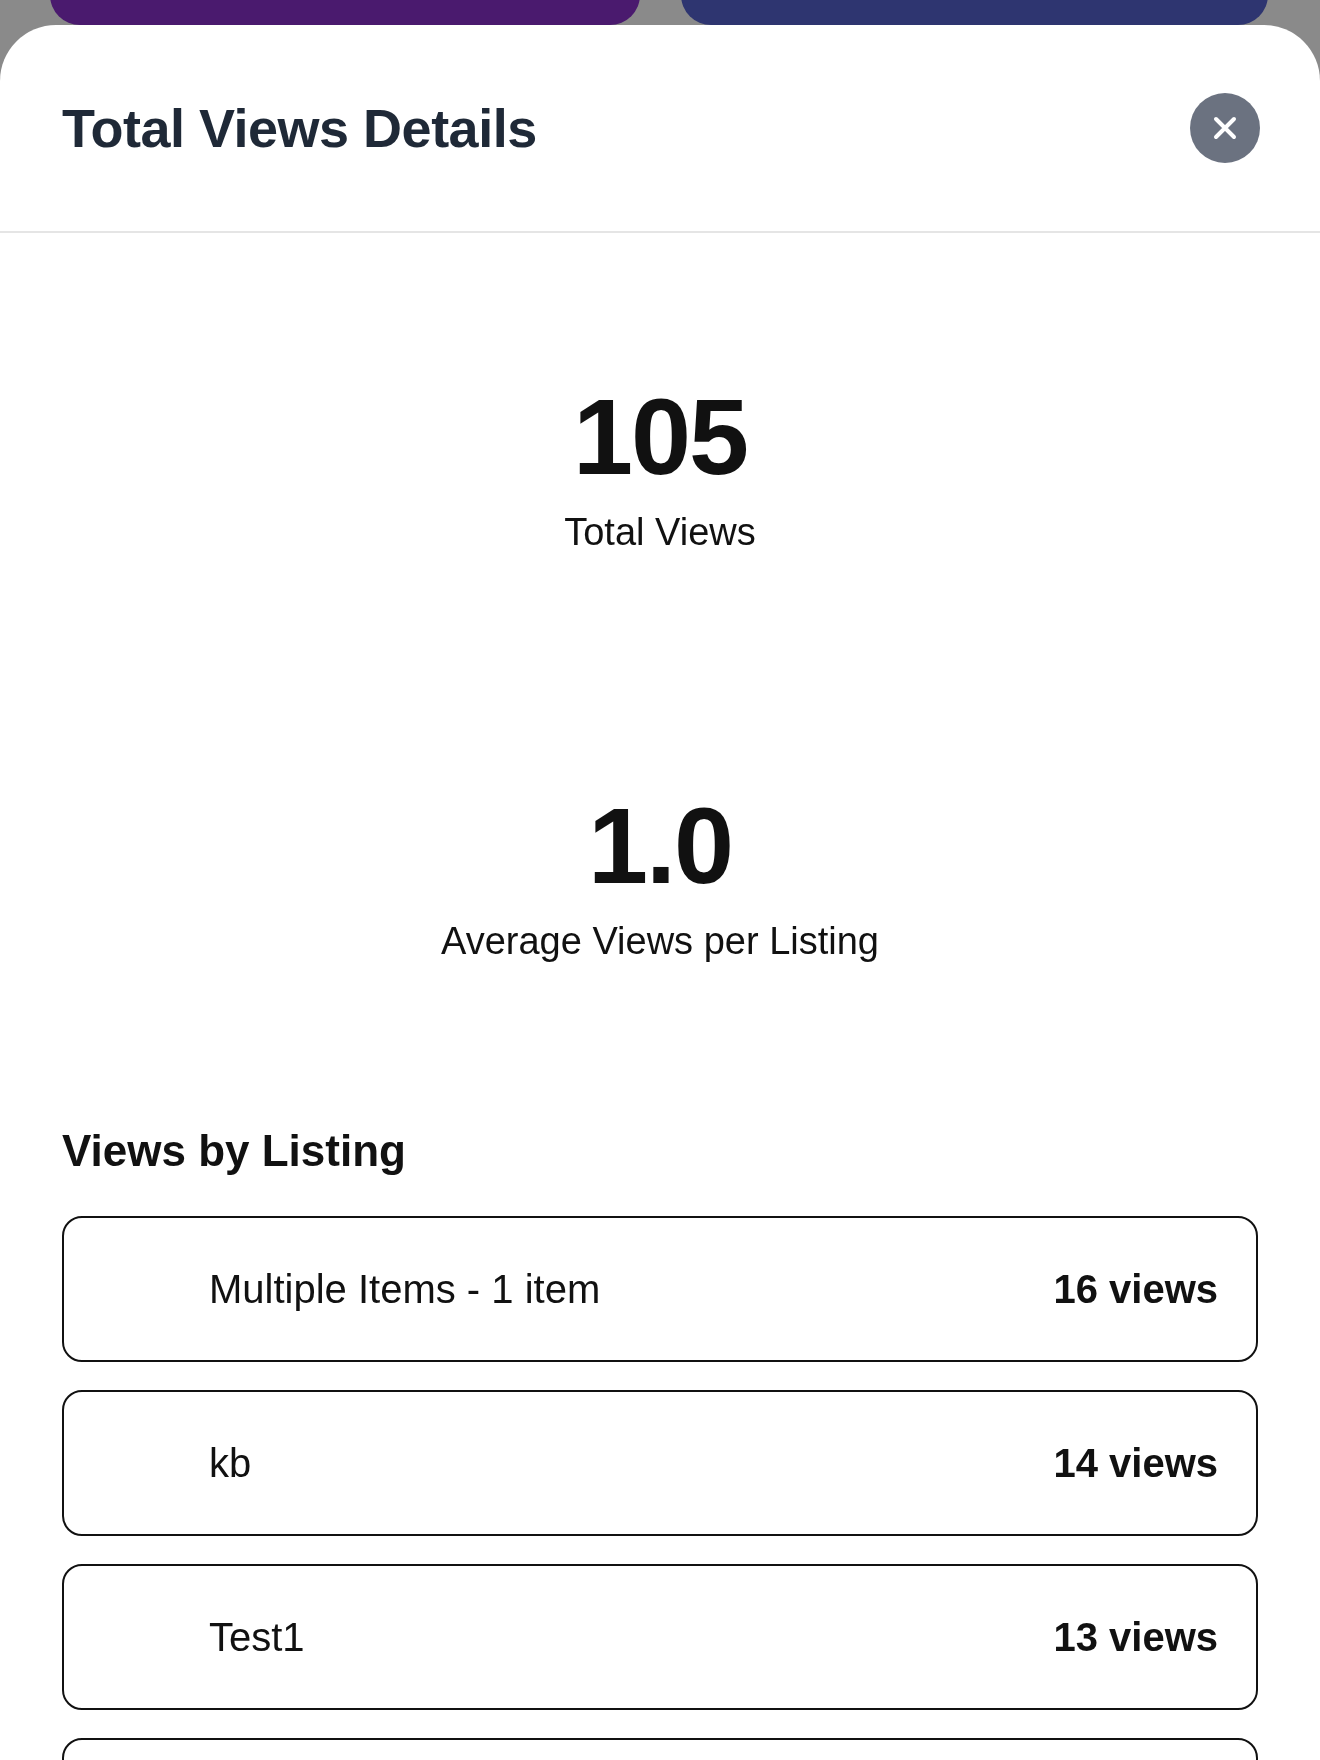  Describe the element at coordinates (660, 846) in the screenshot. I see `stat-value: 1.0` at that location.